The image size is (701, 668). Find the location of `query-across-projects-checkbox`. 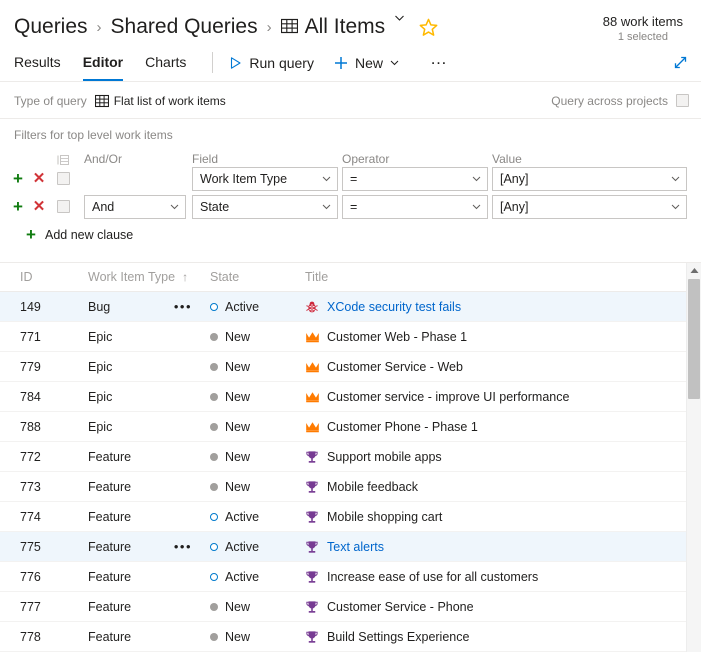

query-across-projects-checkbox is located at coordinates (682, 100).